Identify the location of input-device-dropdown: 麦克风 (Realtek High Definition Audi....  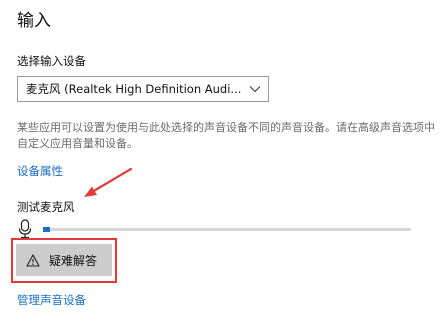
(143, 89).